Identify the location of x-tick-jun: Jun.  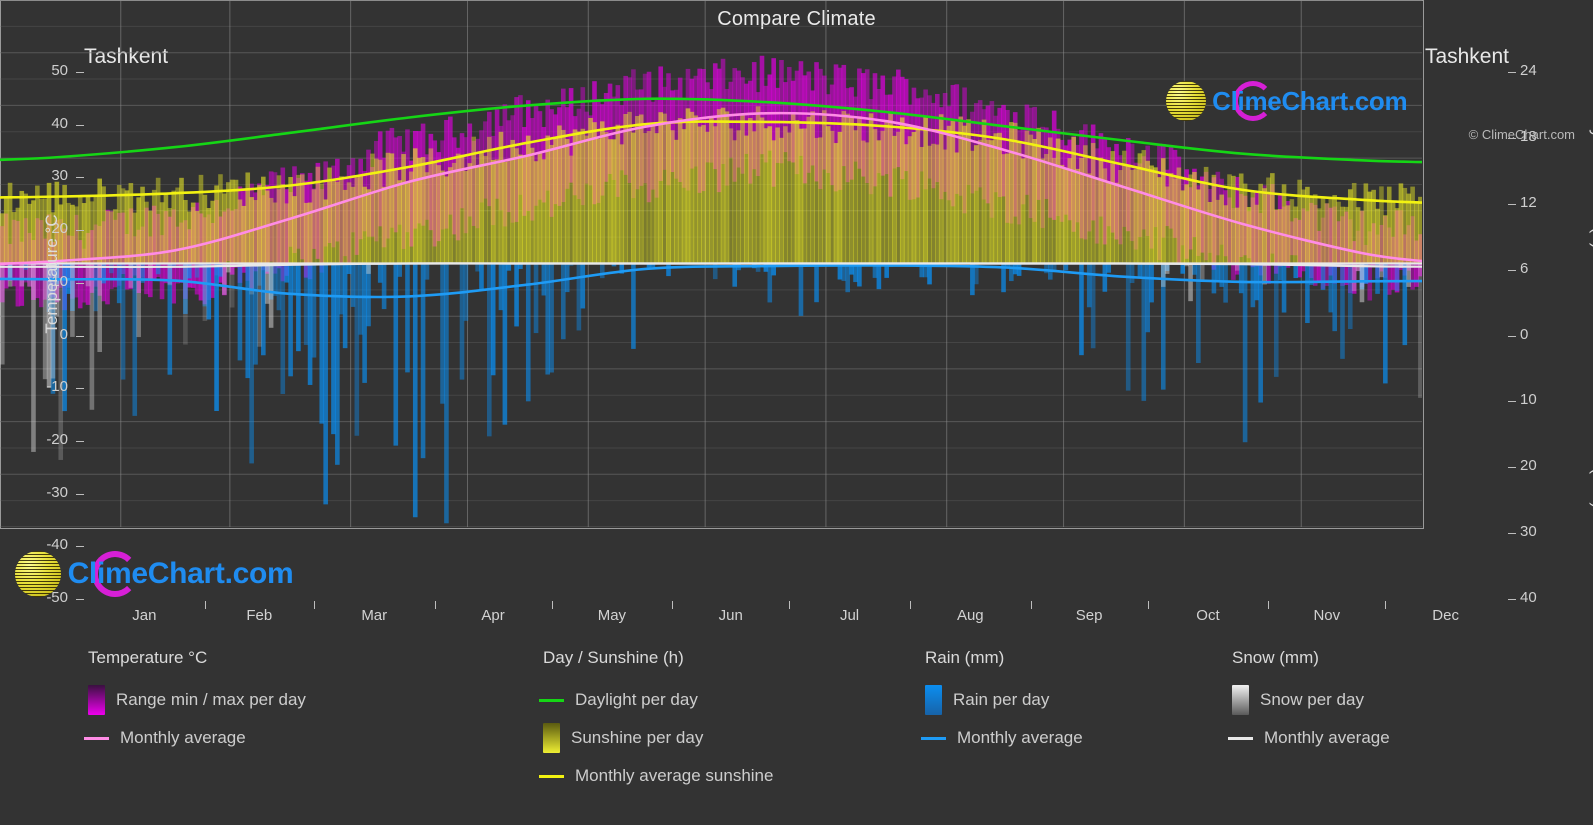
(730, 615).